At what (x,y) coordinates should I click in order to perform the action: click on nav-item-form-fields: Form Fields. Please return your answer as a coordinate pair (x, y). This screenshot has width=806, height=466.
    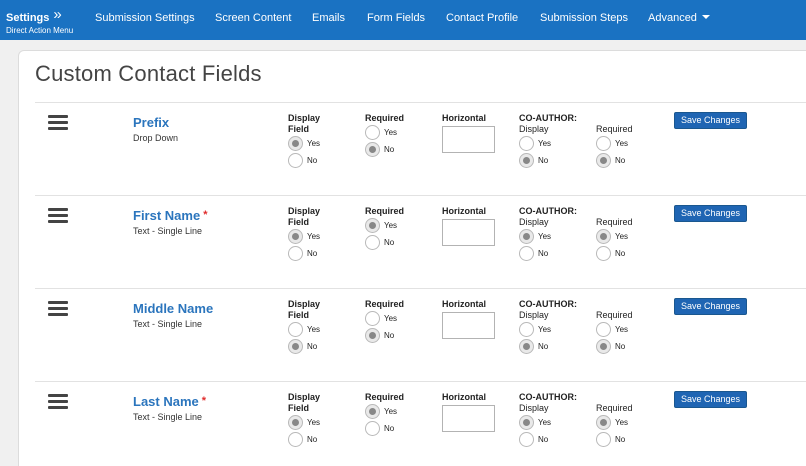
    Looking at the image, I should click on (396, 18).